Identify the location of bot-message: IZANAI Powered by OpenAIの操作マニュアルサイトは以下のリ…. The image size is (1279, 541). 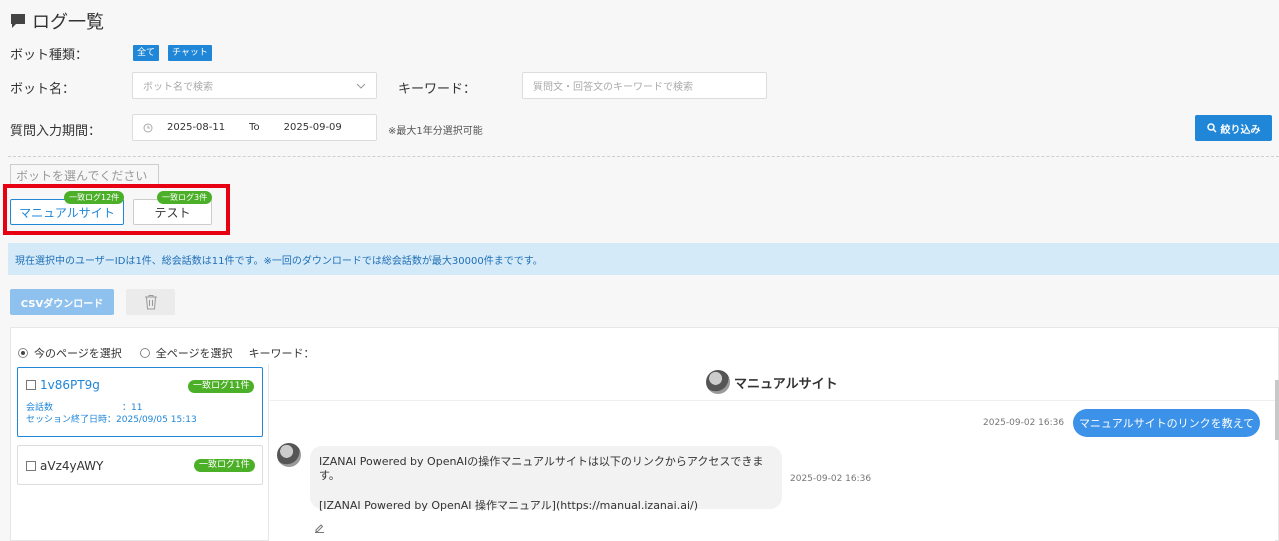
(546, 479).